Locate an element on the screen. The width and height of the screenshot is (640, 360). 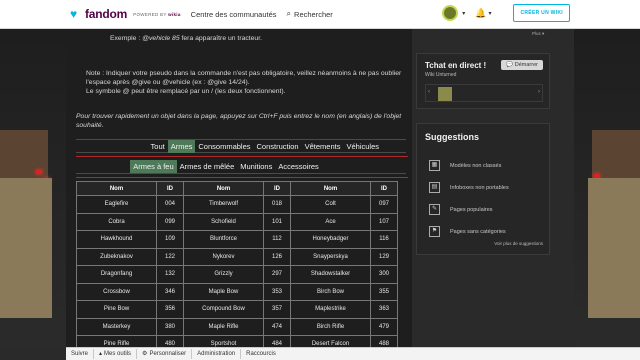
my-tools-menu: ▴ Mes outils is located at coordinates (116, 354).